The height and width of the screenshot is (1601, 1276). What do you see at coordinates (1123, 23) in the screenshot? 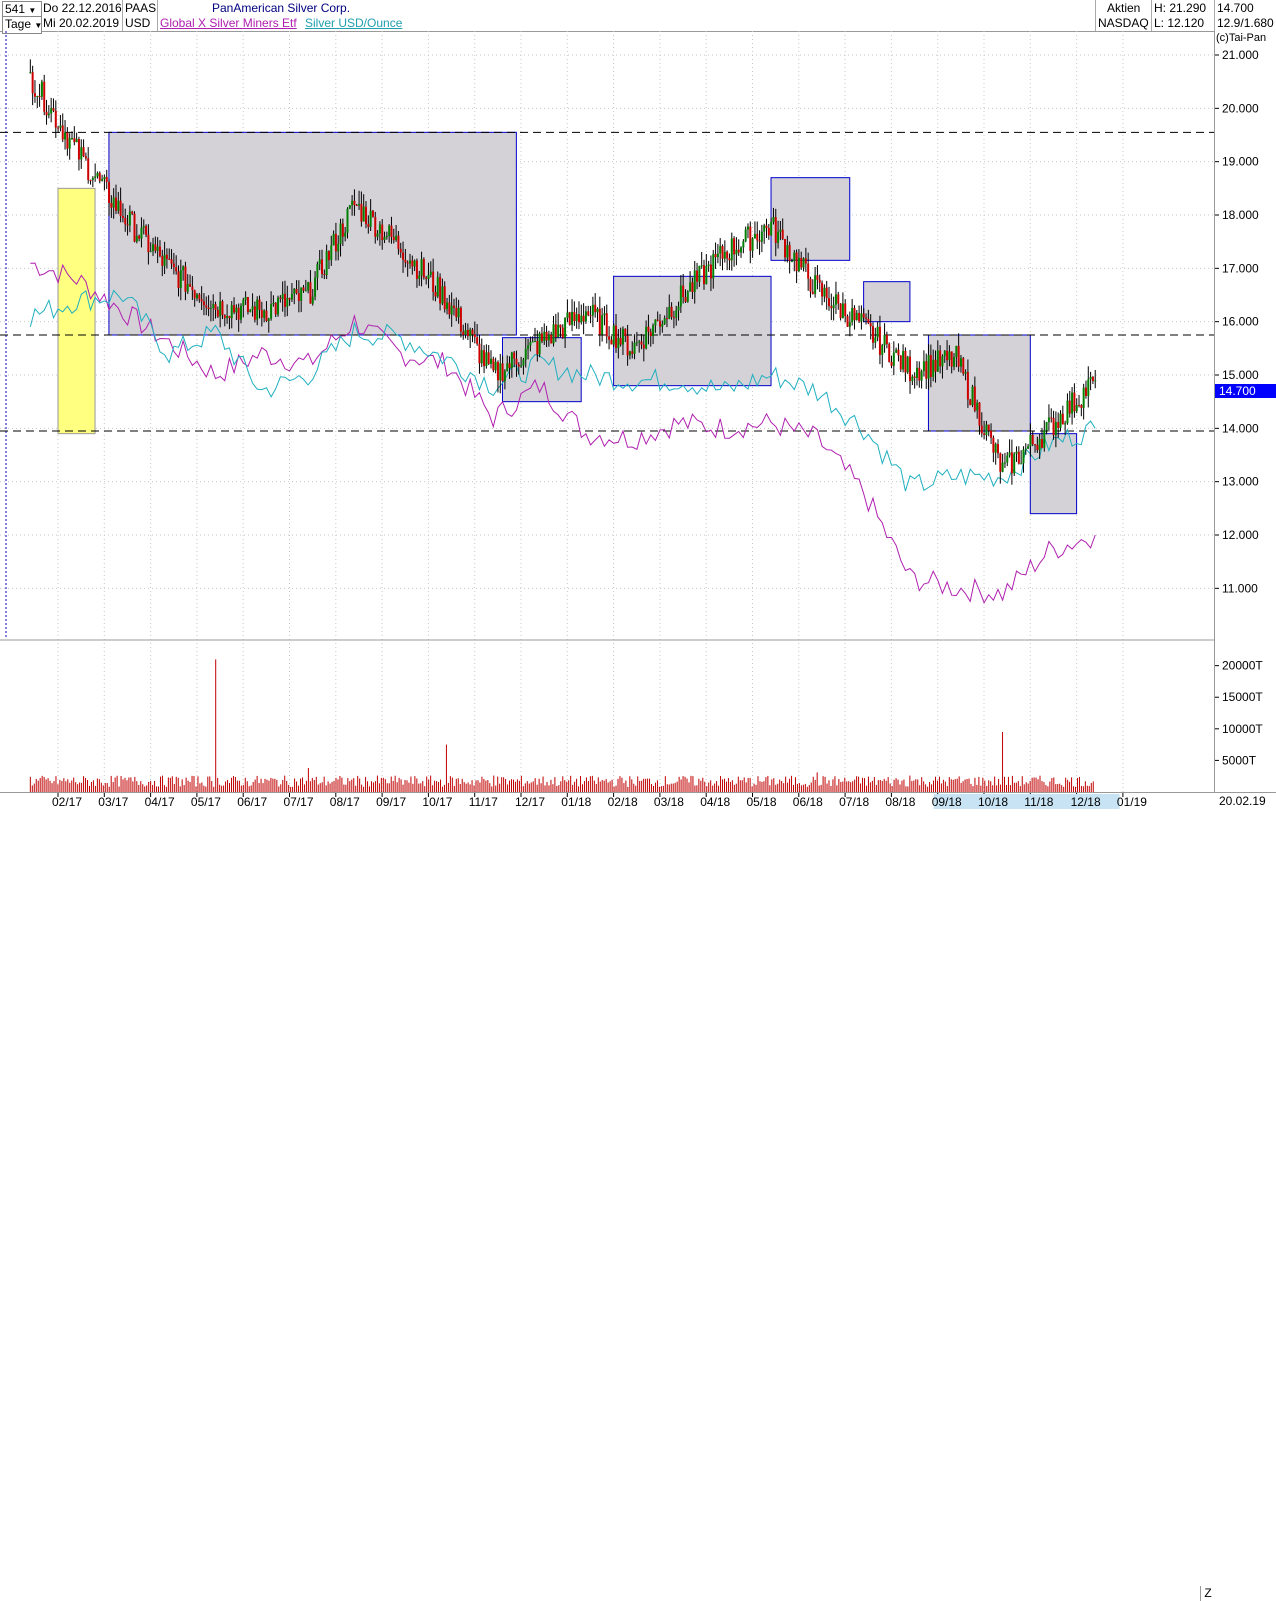
I see `exchange: NASDAQ` at bounding box center [1123, 23].